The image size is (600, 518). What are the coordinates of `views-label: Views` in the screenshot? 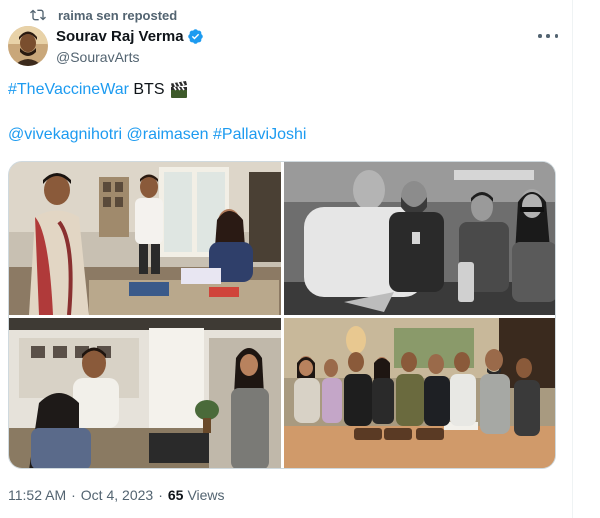 It's located at (206, 495).